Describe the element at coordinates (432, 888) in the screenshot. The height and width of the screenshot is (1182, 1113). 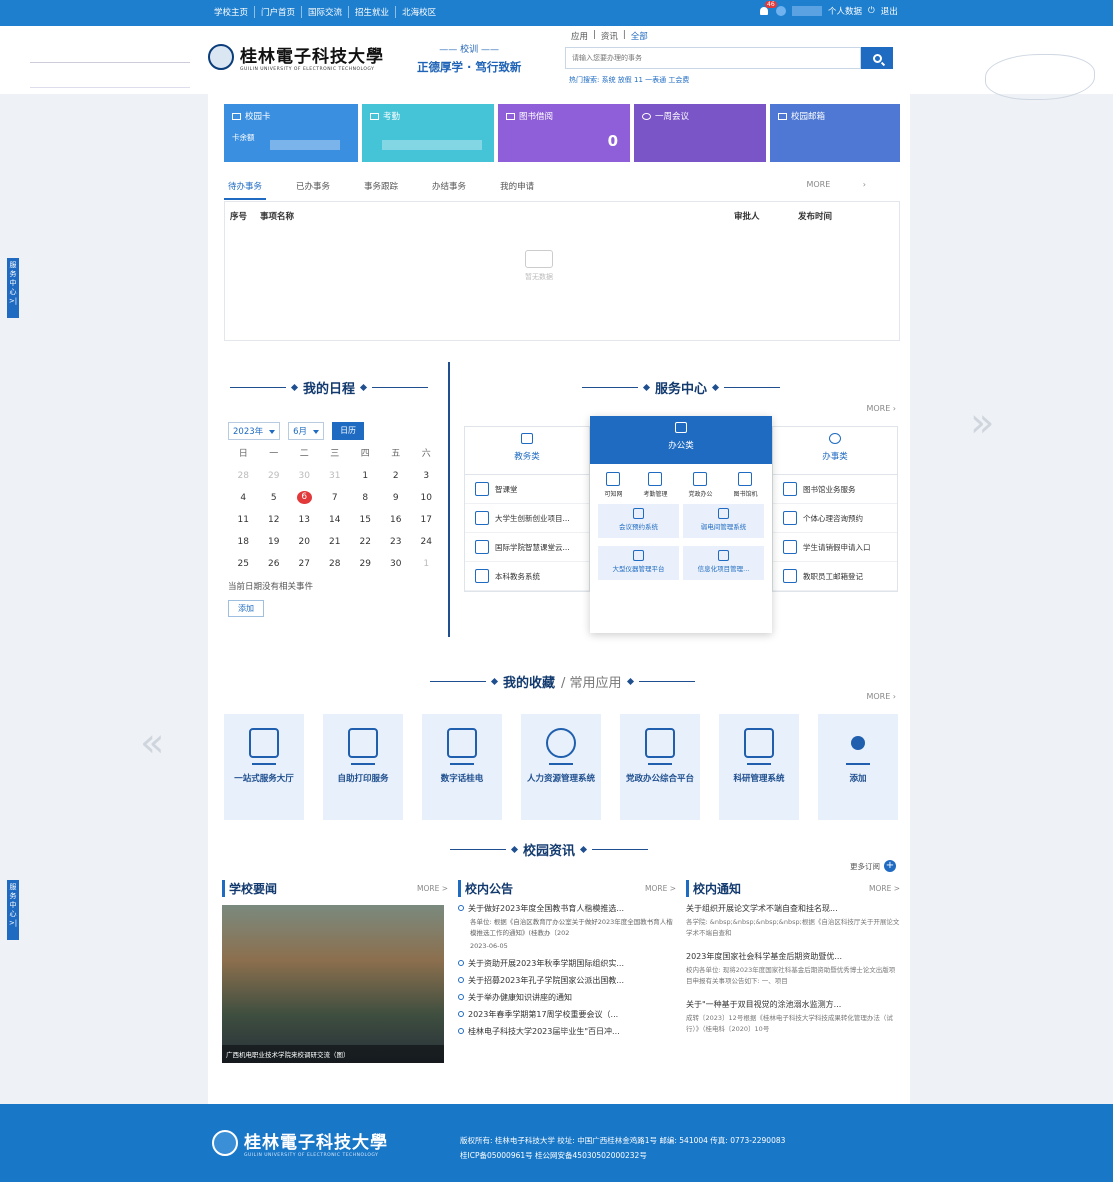
I see `school-news-more: MORE >` at that location.